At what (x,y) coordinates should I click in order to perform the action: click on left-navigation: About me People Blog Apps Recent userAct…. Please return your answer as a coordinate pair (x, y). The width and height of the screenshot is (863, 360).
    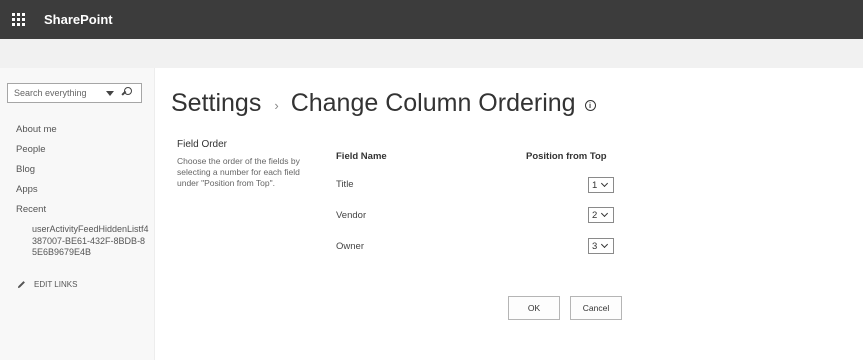
    Looking at the image, I should click on (77, 214).